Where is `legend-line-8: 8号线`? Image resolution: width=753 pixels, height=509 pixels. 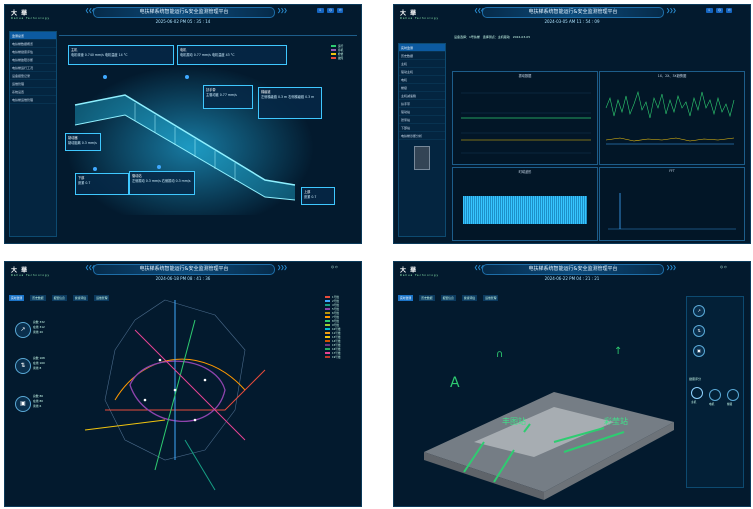
legend-line-8: 8号线 is located at coordinates (335, 321).